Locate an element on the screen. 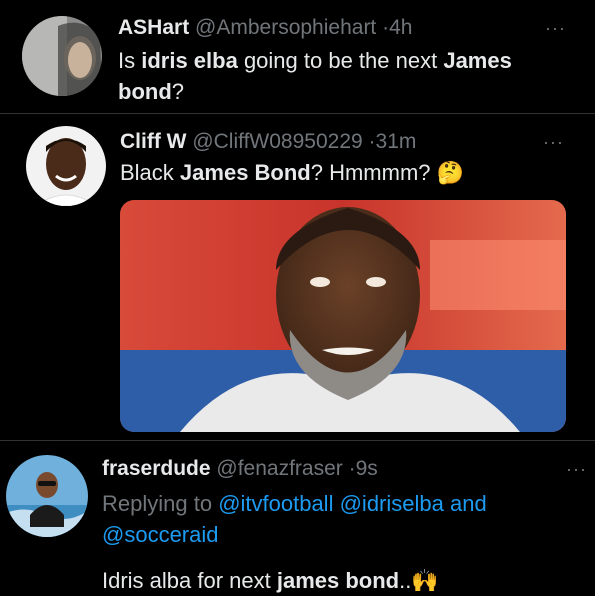 This screenshot has width=595, height=596. text-part: ? is located at coordinates (178, 91).